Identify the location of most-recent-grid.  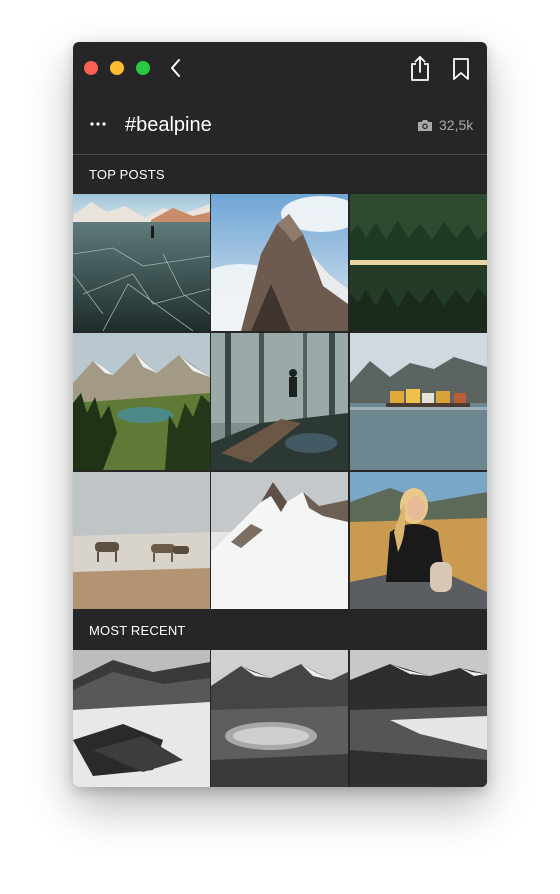
(280, 718).